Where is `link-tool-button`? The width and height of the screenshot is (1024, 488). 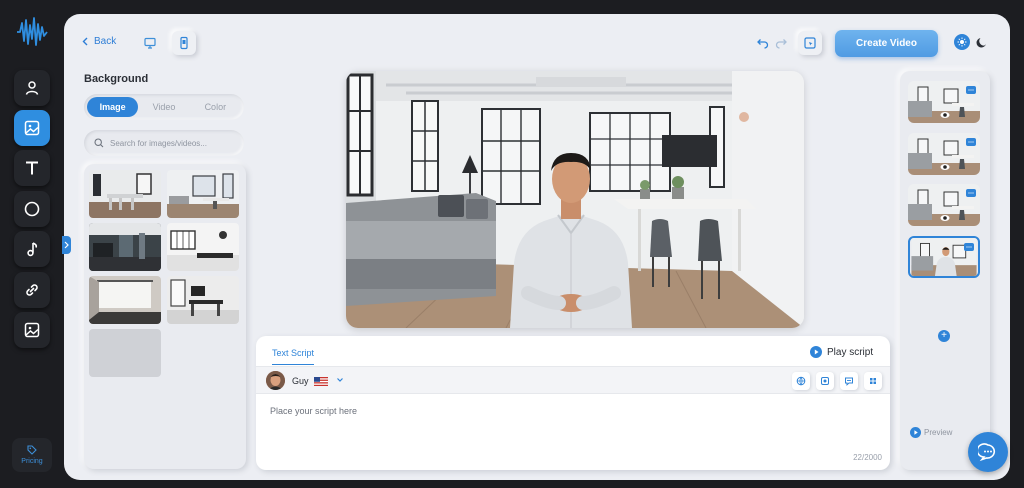
link-tool-button is located at coordinates (32, 290).